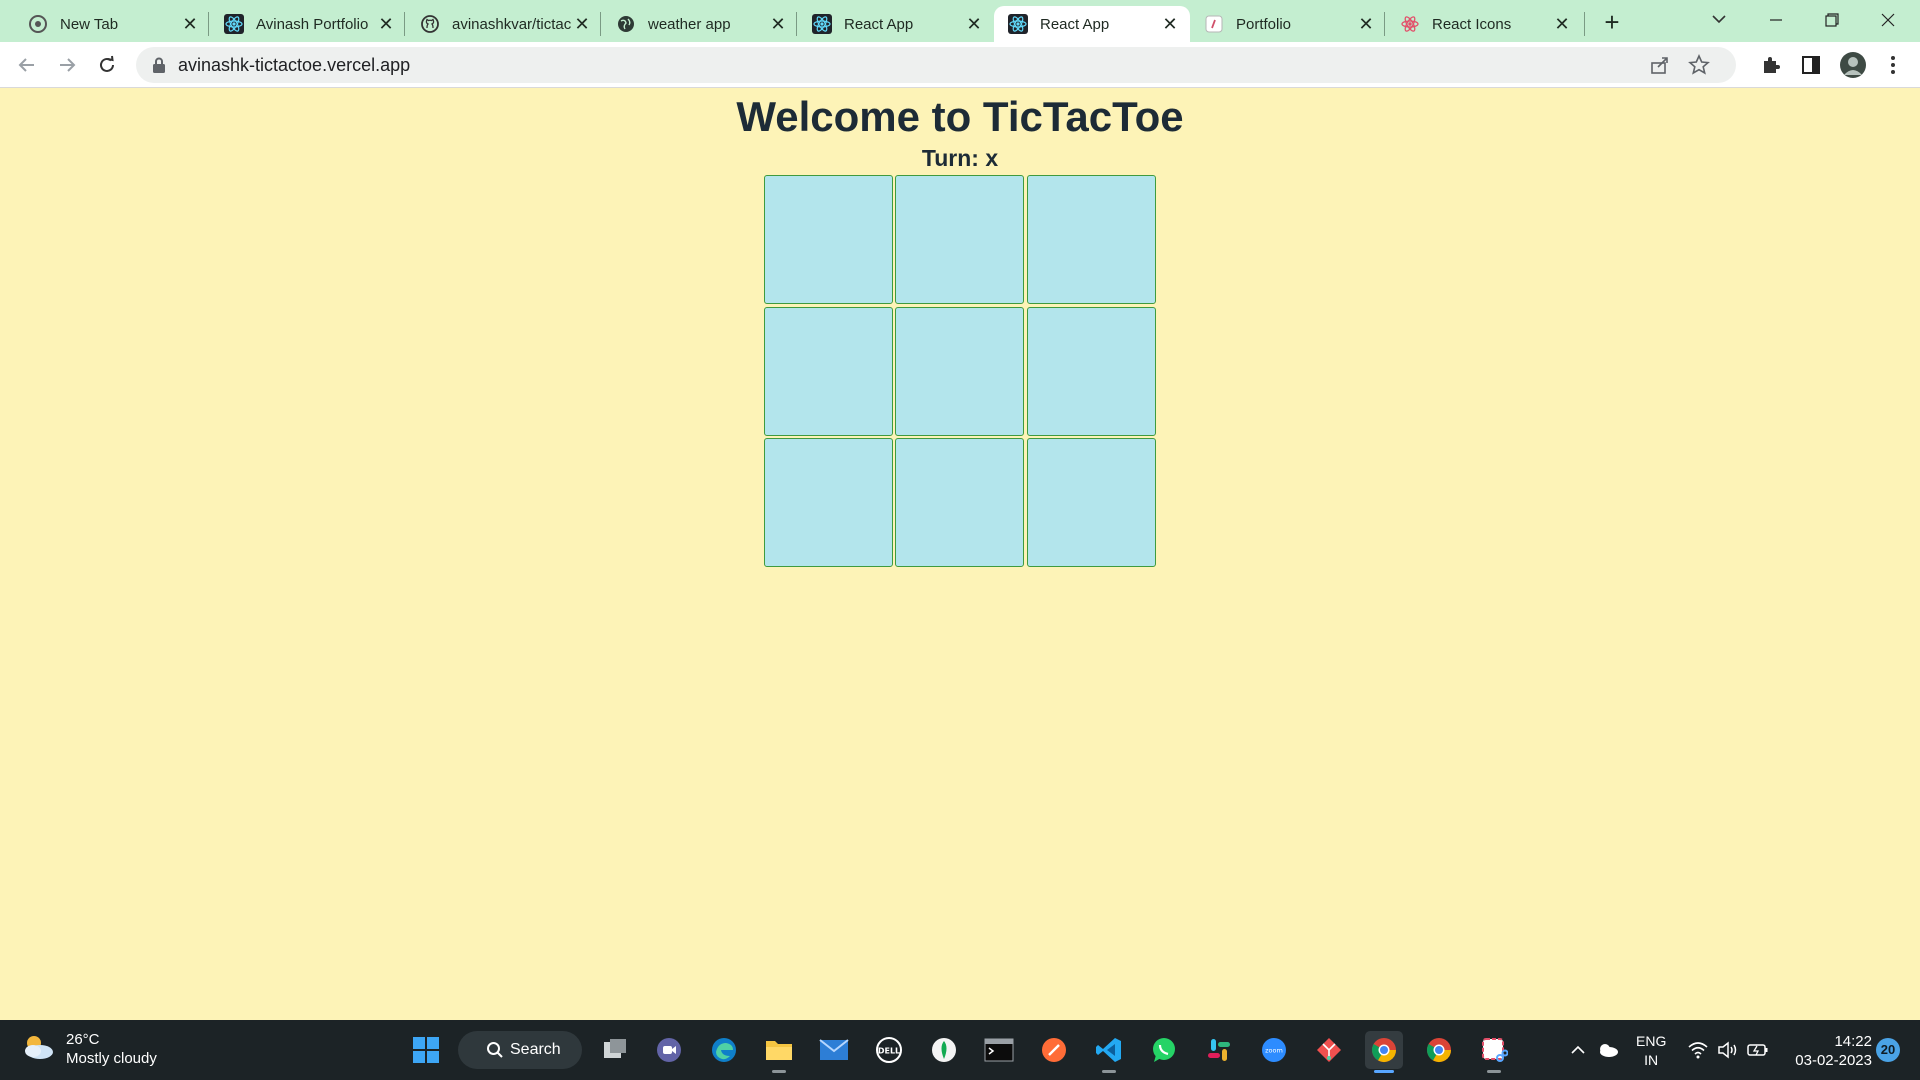 The width and height of the screenshot is (1920, 1080). Describe the element at coordinates (1758, 1050) in the screenshot. I see `battery-icon` at that location.